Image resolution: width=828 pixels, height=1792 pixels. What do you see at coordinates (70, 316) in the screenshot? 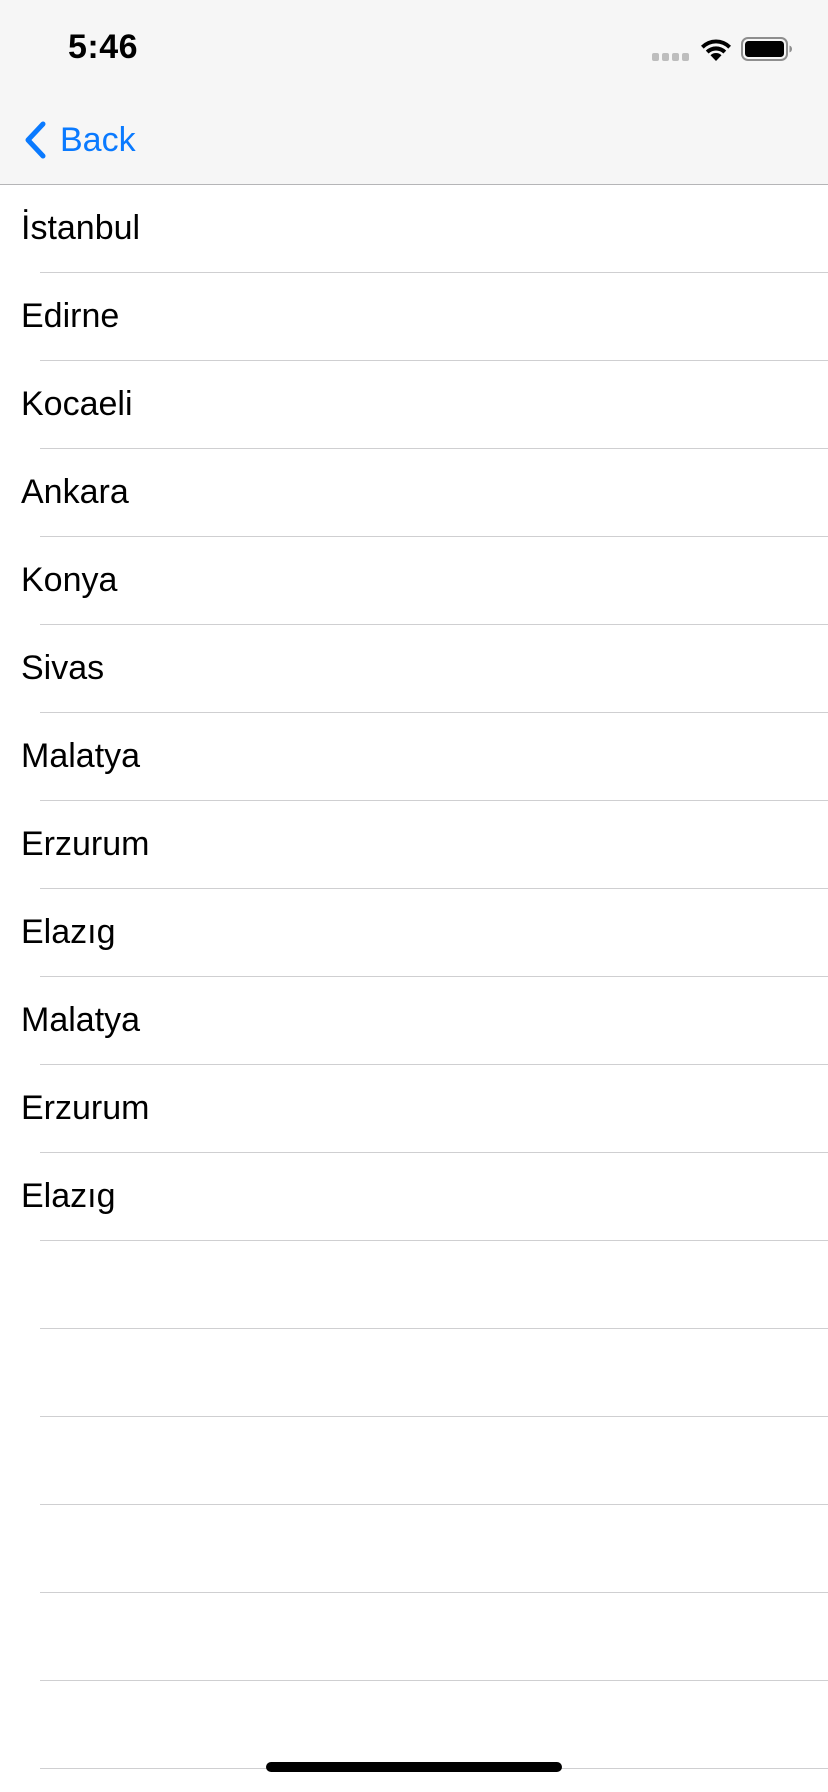
I see `list-item-label: Edirne` at bounding box center [70, 316].